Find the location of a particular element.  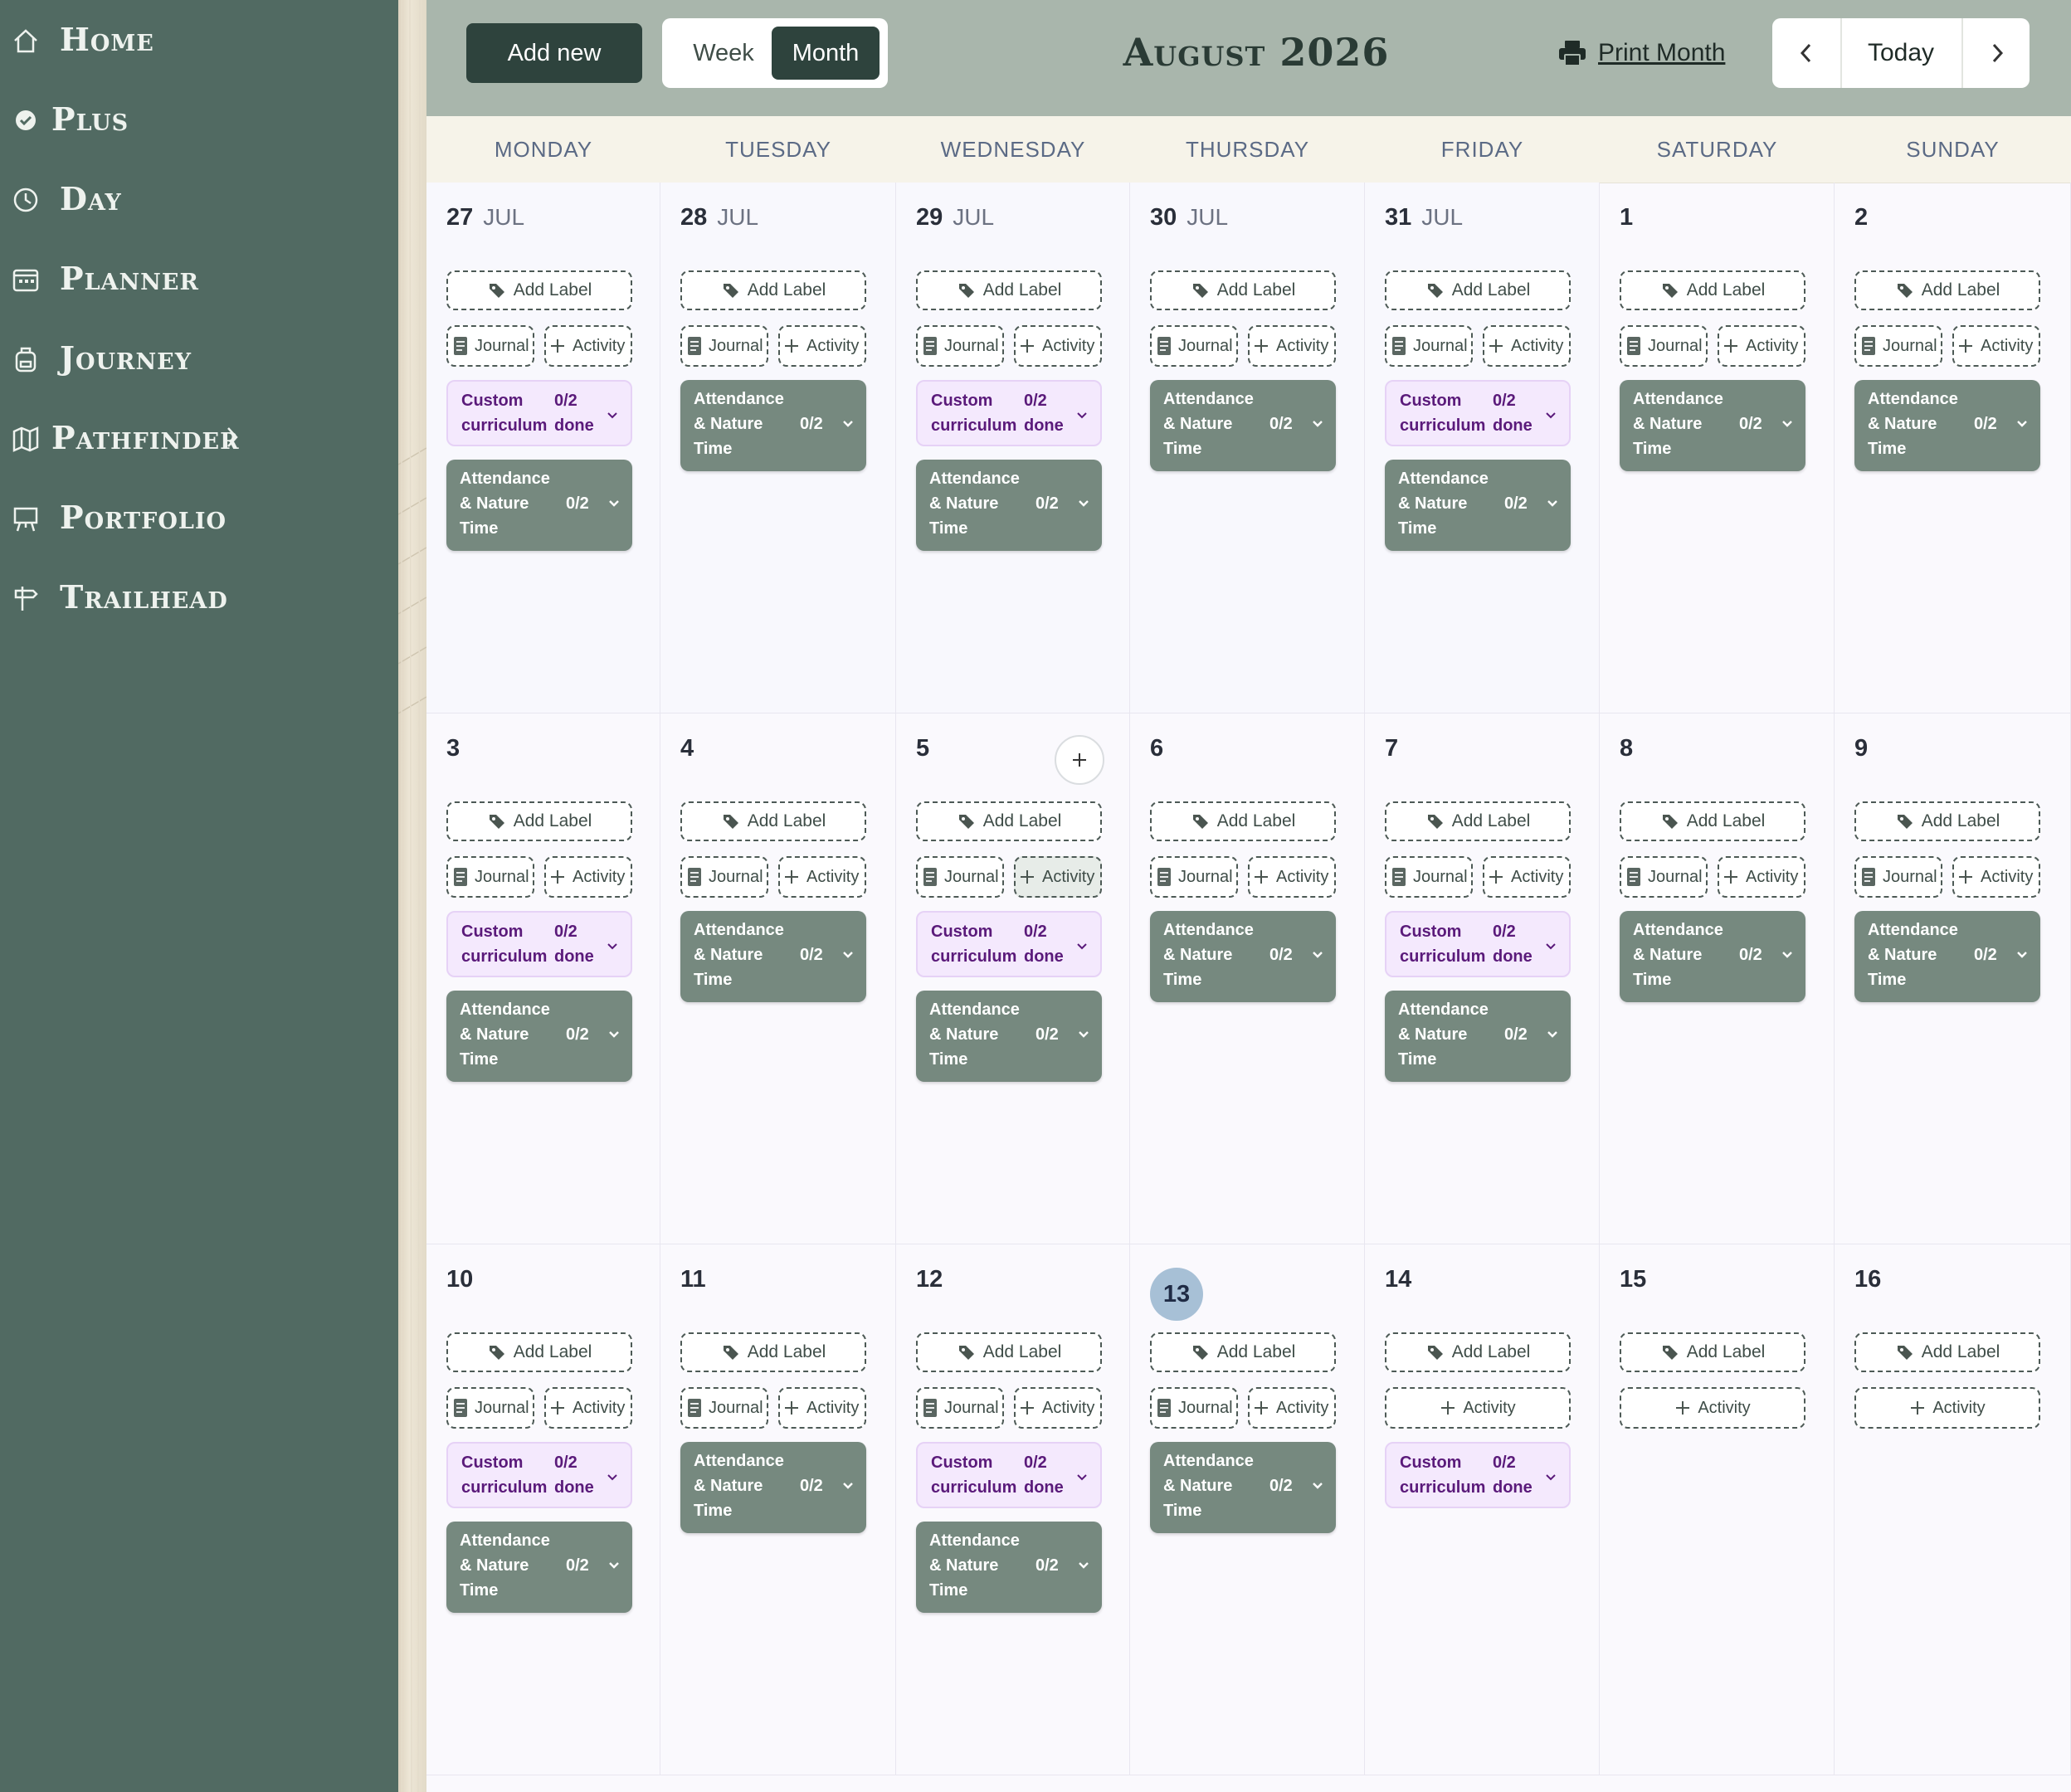

day-cell: 16 Add Label Activity is located at coordinates (1953, 1509).